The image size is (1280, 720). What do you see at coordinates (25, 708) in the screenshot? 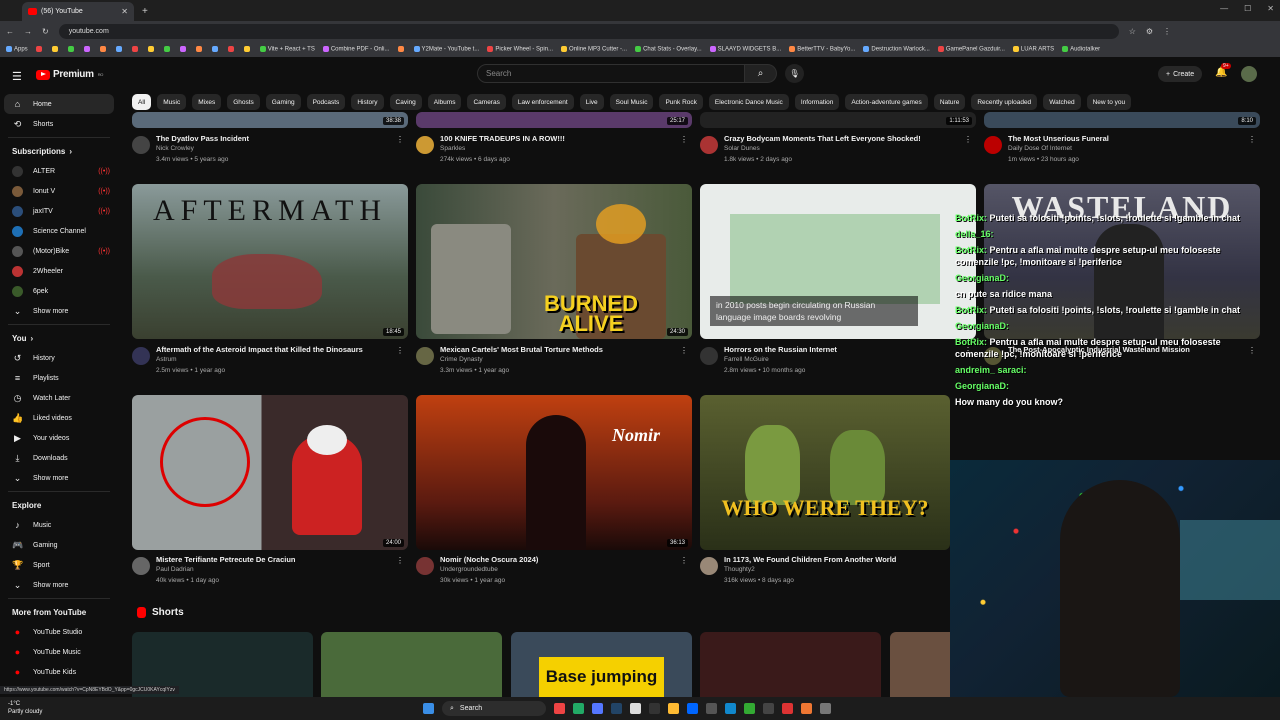
I see `weather-widget: -1°C Partly cloudy` at bounding box center [25, 708].